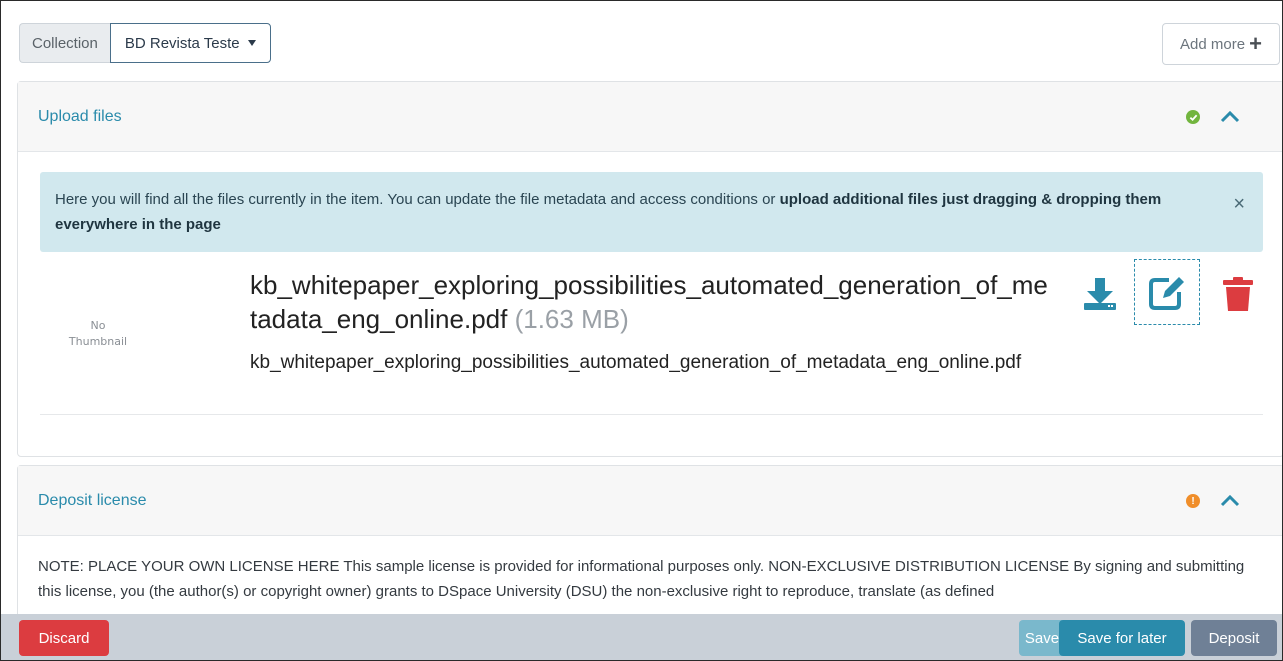 This screenshot has width=1283, height=661. What do you see at coordinates (98, 334) in the screenshot?
I see `no-thumbnail: No Thumbnail` at bounding box center [98, 334].